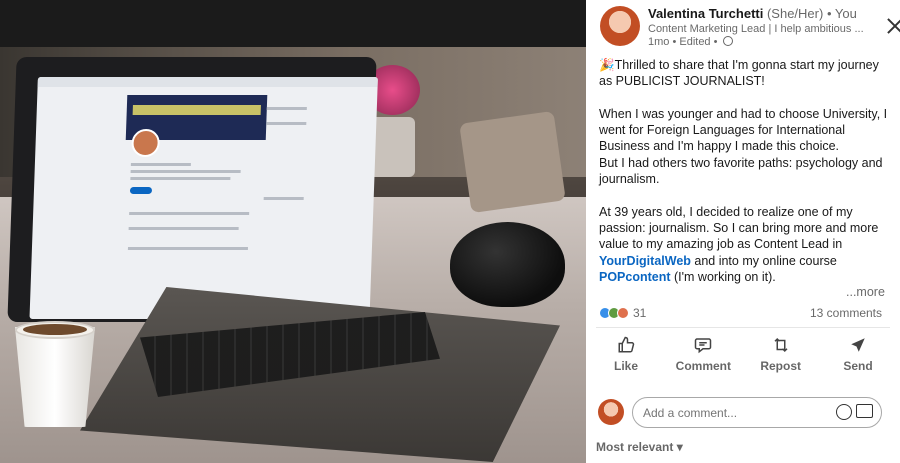  Describe the element at coordinates (795, 13) in the screenshot. I see `author-pronouns: (She/Her)` at that location.